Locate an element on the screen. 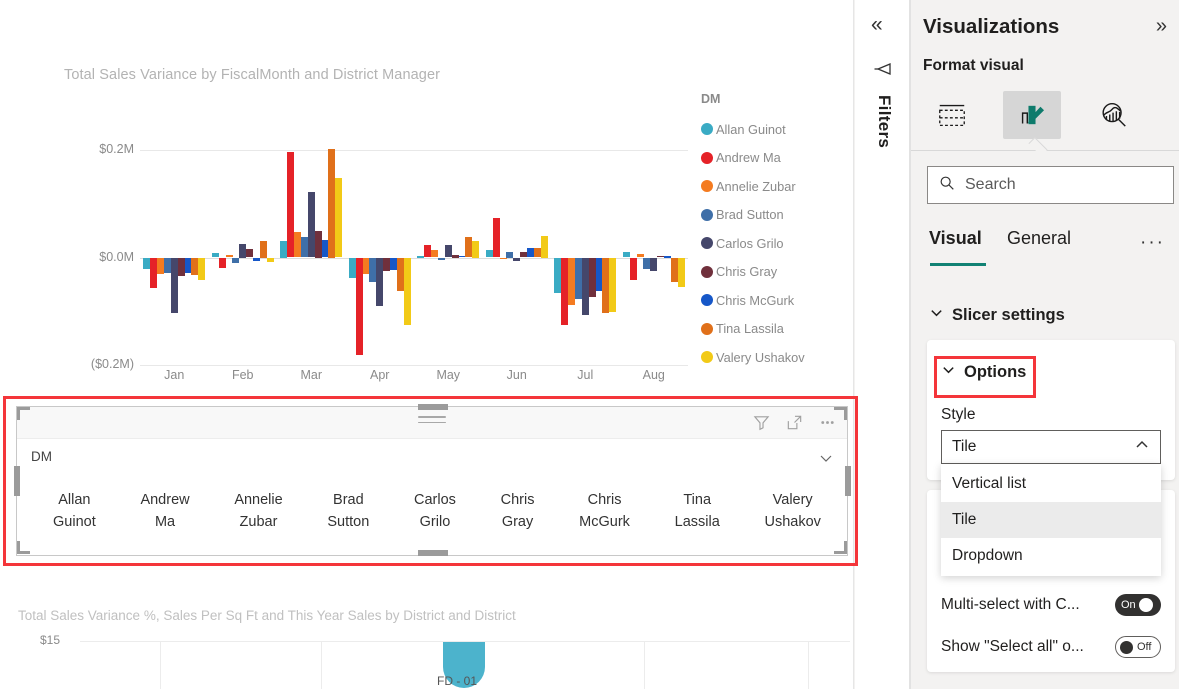 The height and width of the screenshot is (689, 1179). slicer-tile: Valery Ushakov is located at coordinates (792, 511).